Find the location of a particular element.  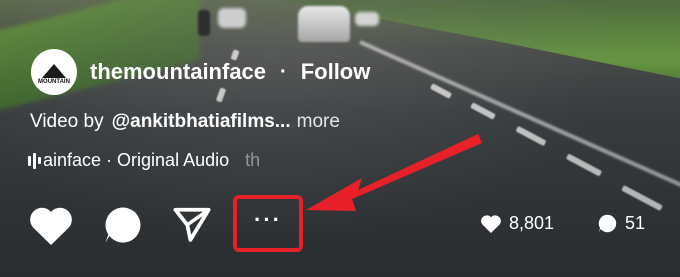

comment-button is located at coordinates (123, 225).